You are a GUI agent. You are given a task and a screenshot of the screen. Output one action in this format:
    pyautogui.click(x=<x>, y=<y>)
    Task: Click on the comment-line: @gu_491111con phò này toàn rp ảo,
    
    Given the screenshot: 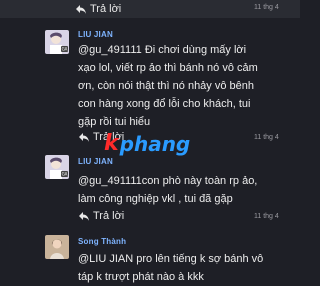 What is the action you would take?
    pyautogui.click(x=168, y=181)
    